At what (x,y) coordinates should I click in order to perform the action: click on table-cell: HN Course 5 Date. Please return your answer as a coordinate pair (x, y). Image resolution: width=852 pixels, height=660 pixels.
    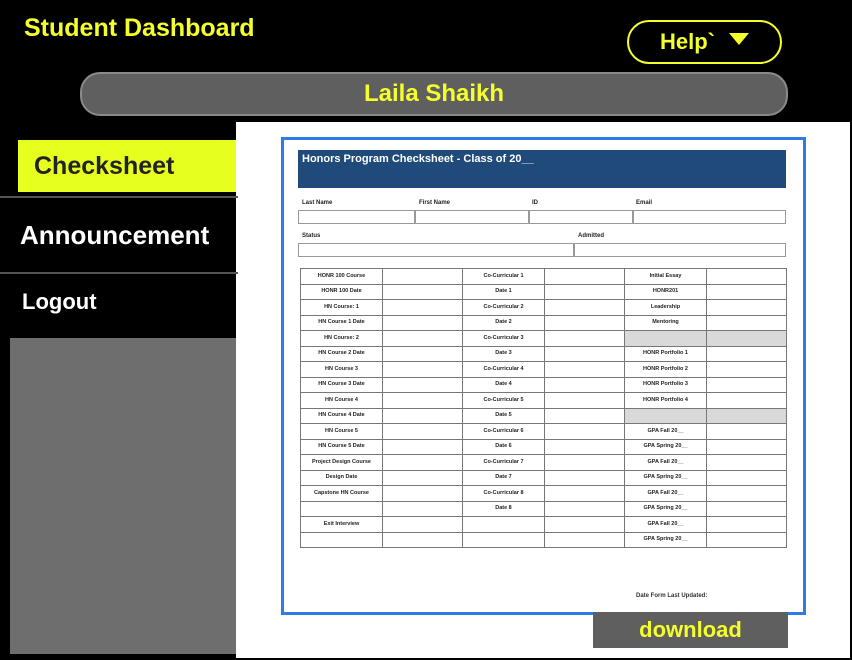
    Looking at the image, I should click on (341, 446).